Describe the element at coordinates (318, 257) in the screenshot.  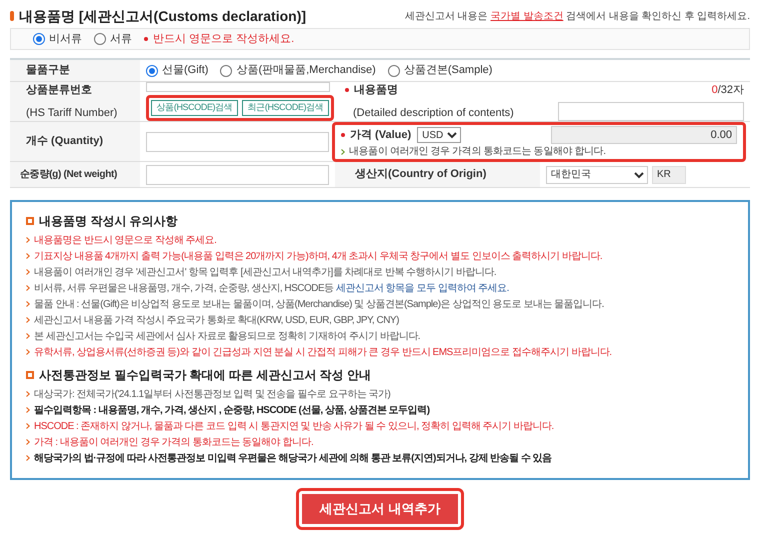
I see `notice-text: 기표지상 내용품 4개까지 출력 가능(내용품 입력은 20개까지 가능)하며, 4개 초과시 우체국 창구에서 별도 인보이스 출력하시기 바랍니다.` at that location.